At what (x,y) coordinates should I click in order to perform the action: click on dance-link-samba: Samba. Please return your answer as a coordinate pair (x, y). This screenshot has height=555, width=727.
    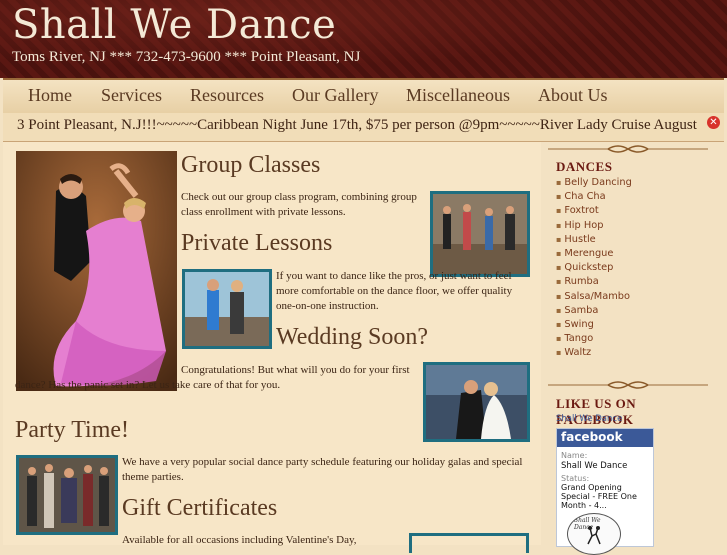
    Looking at the image, I should click on (594, 311).